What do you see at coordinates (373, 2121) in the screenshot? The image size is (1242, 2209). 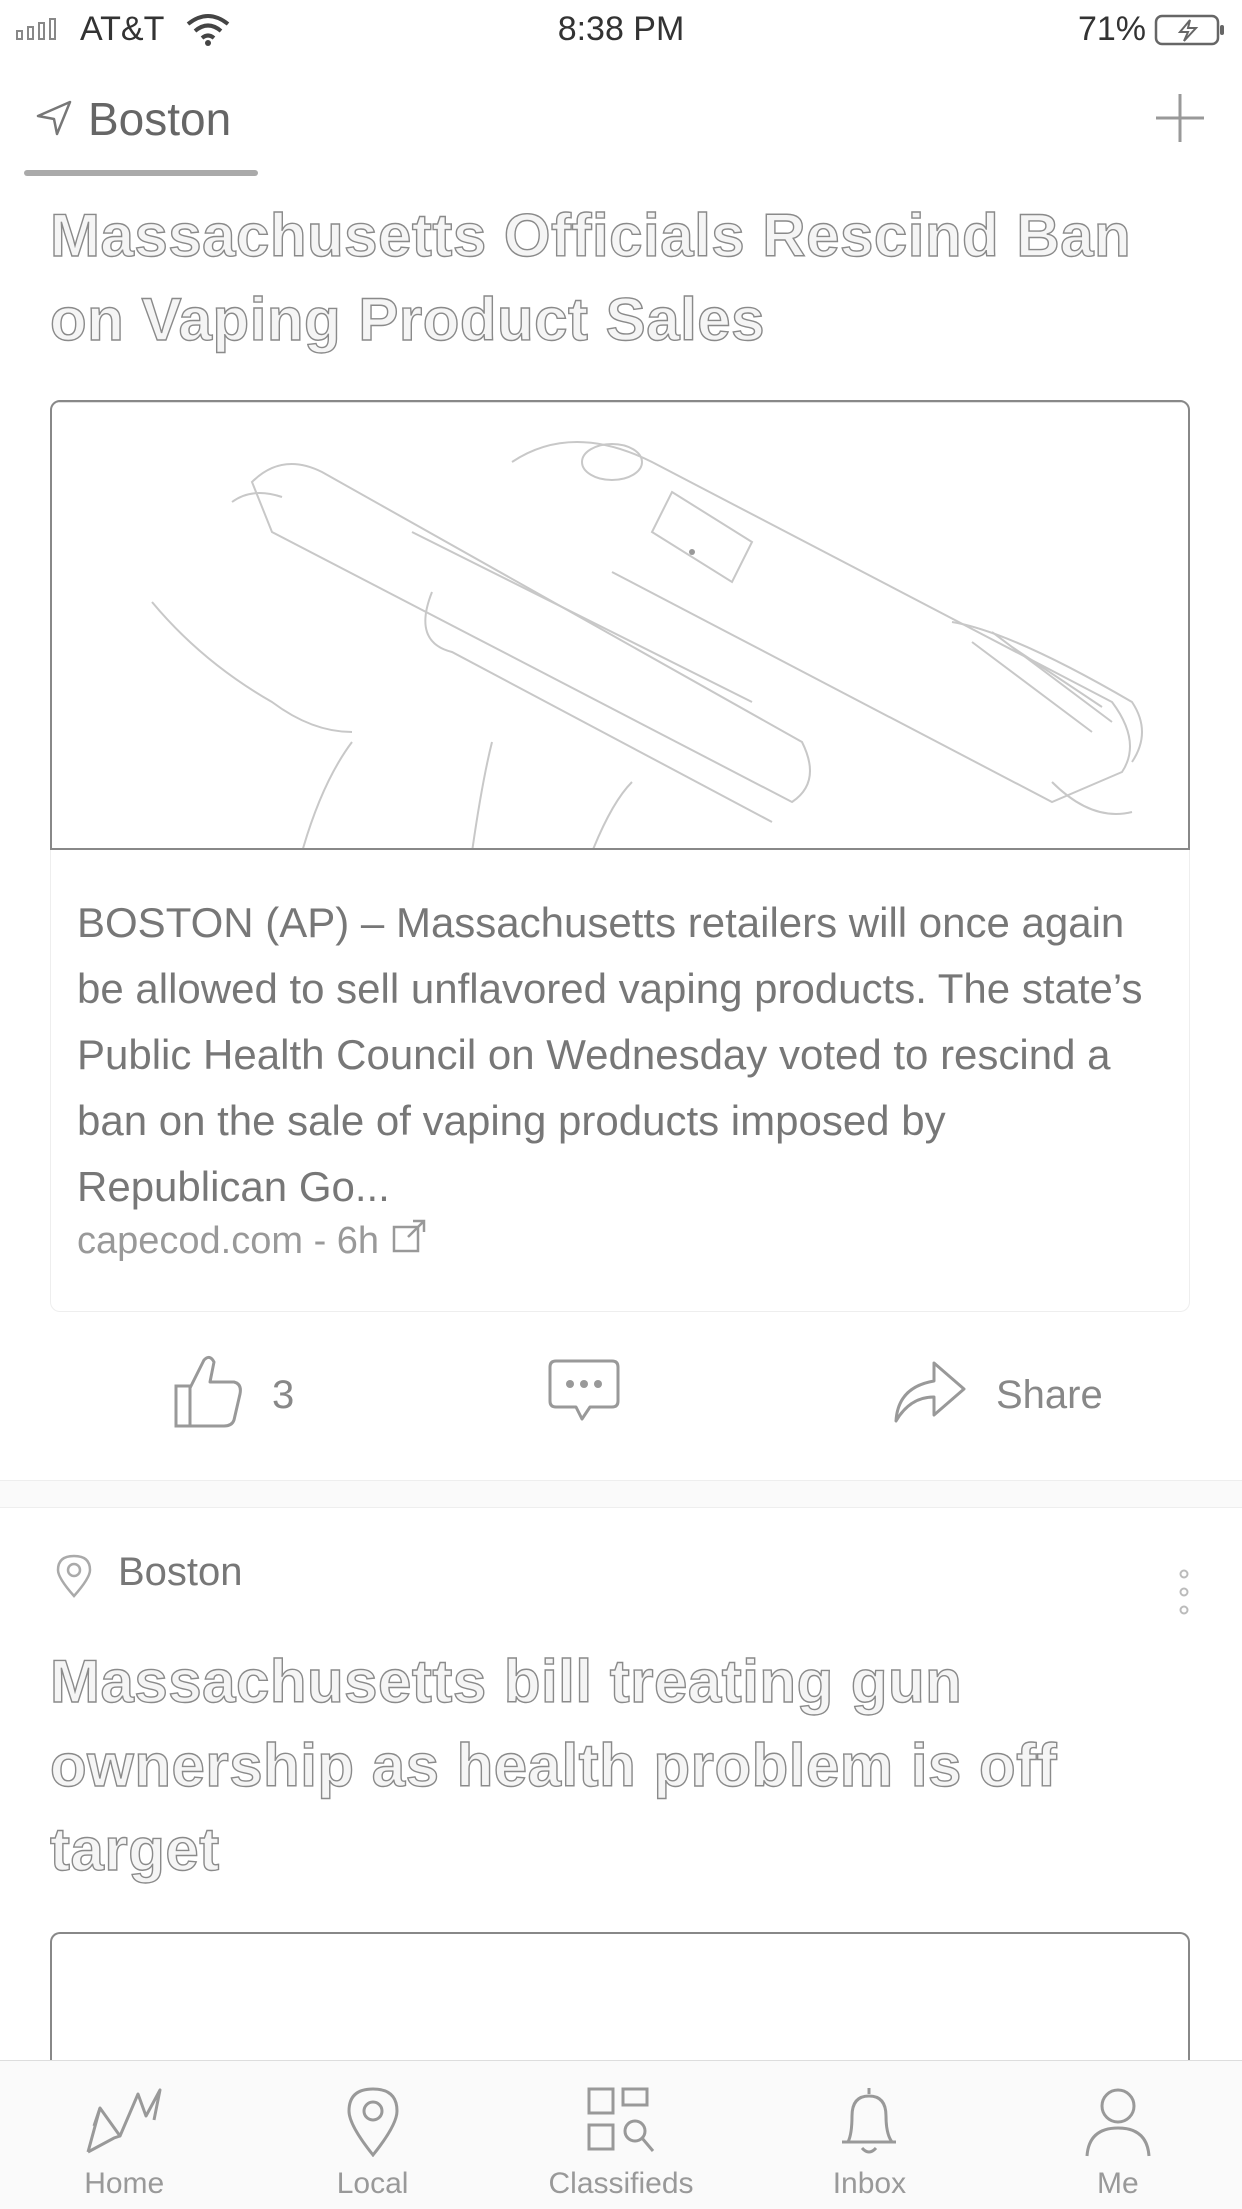 I see `local-pin-icon` at bounding box center [373, 2121].